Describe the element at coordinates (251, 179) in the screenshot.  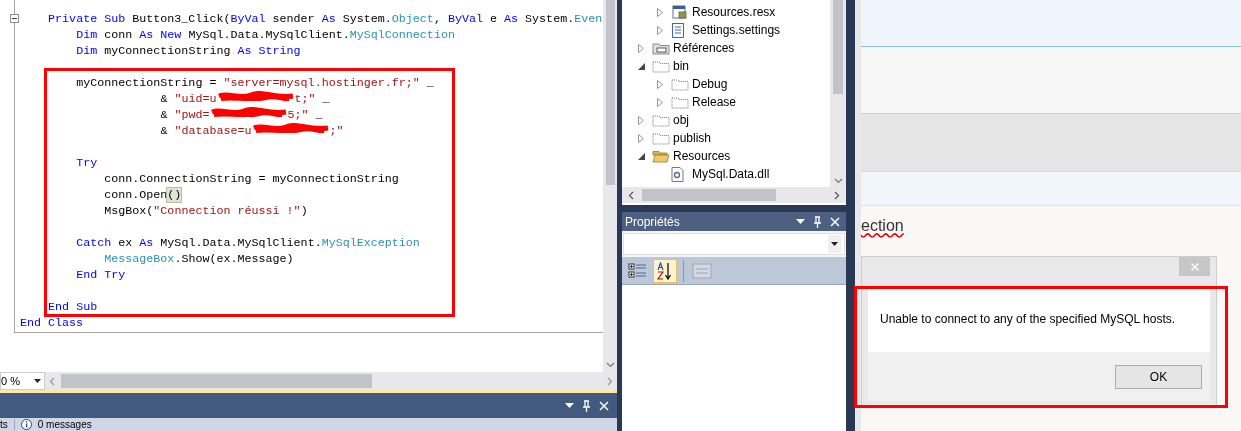
I see `code-line: conn.ConnectionString = myConnectionString` at that location.